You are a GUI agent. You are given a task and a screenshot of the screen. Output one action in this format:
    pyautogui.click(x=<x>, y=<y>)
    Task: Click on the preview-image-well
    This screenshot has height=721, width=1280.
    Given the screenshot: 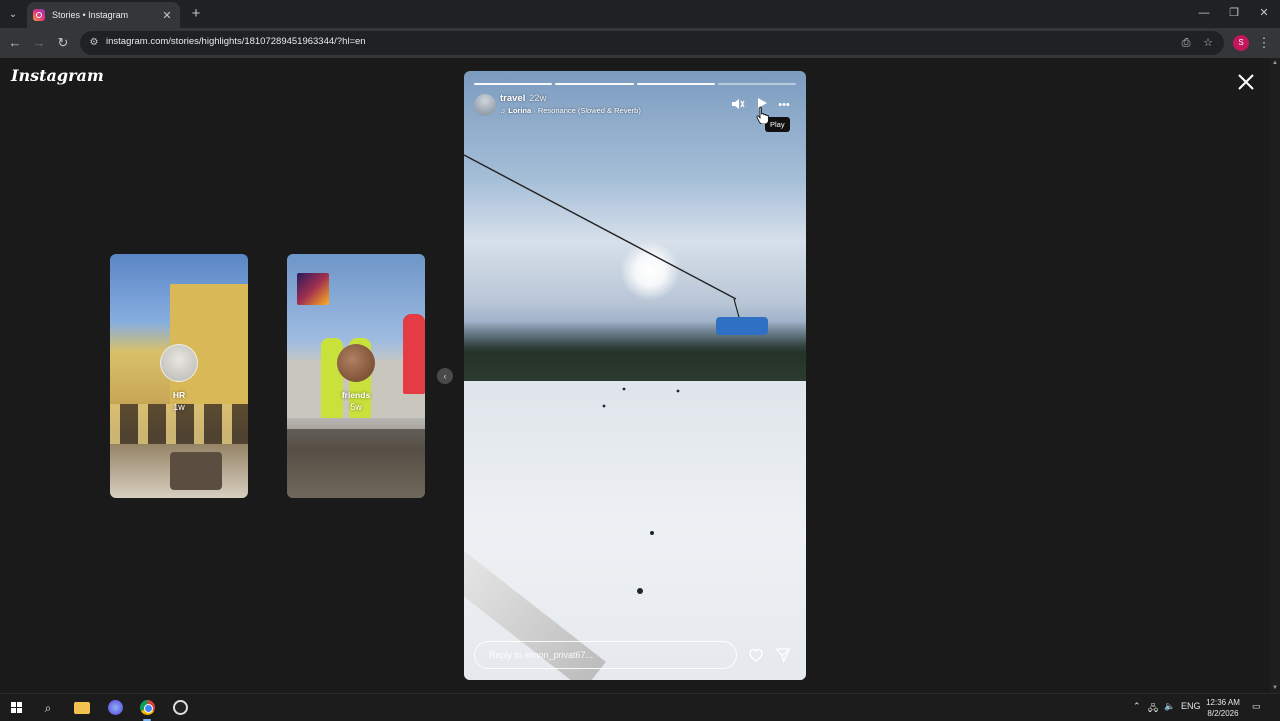 What is the action you would take?
    pyautogui.click(x=196, y=471)
    